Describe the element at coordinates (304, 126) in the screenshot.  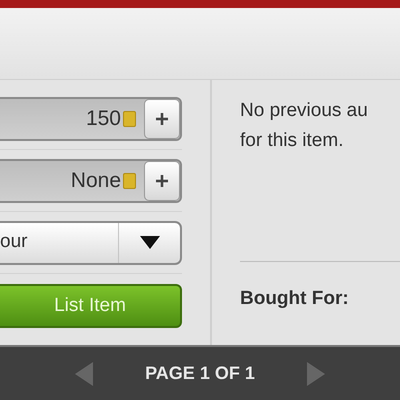
I see `no-history-message: No previous au for this item.` at that location.